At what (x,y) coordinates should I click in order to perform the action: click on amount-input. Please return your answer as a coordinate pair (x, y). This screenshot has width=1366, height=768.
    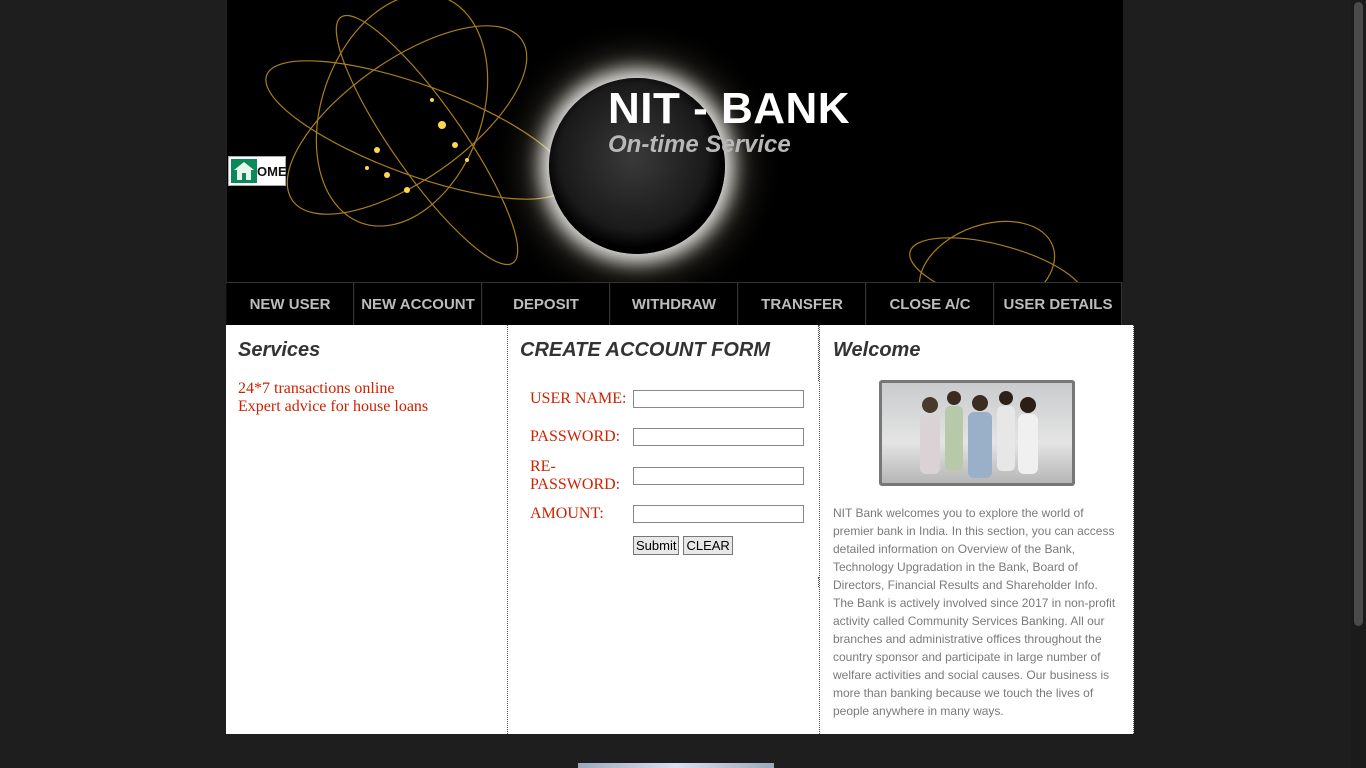
    Looking at the image, I should click on (718, 513).